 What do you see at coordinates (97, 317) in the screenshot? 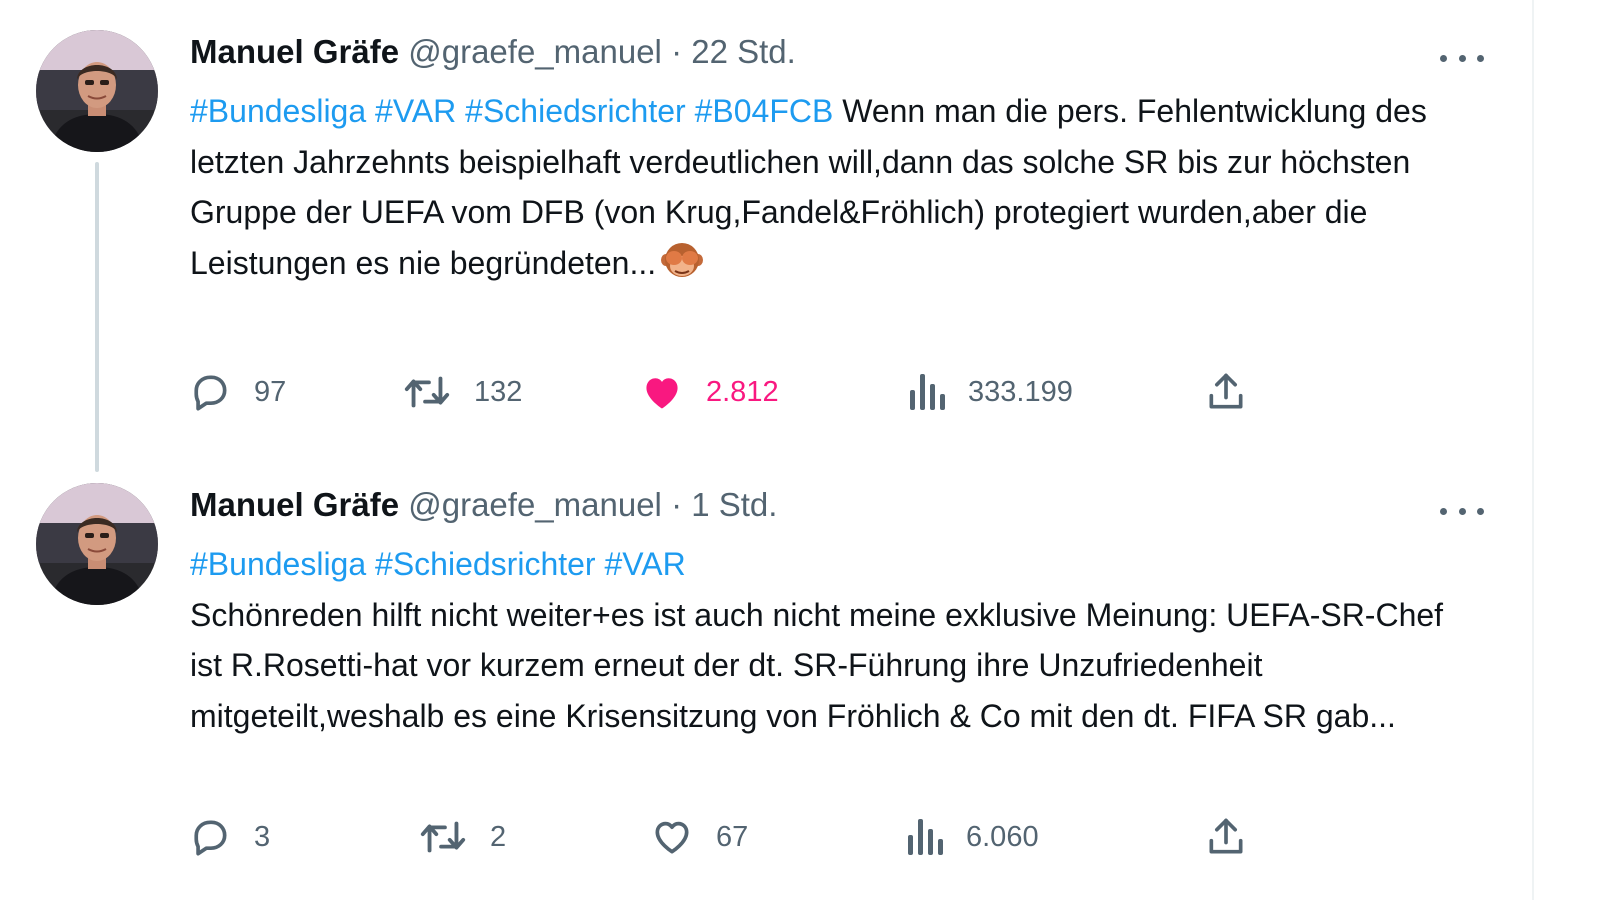
I see `thread-connector-line` at bounding box center [97, 317].